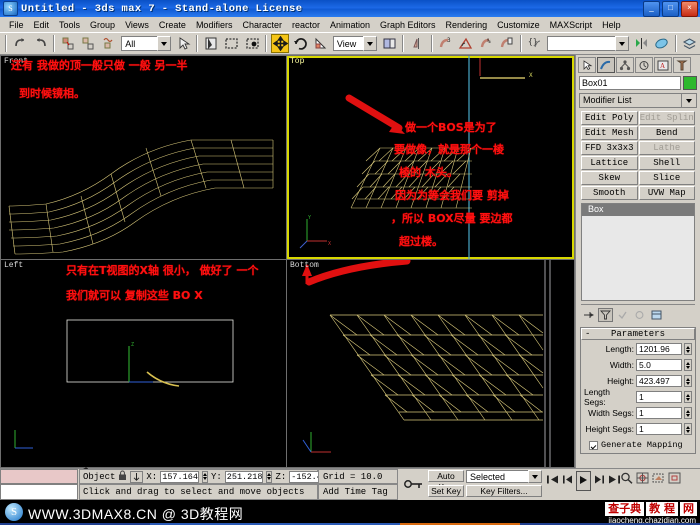 The width and height of the screenshot is (700, 525). I want to click on menu-item-graph-editors: Graph Editors, so click(408, 25).